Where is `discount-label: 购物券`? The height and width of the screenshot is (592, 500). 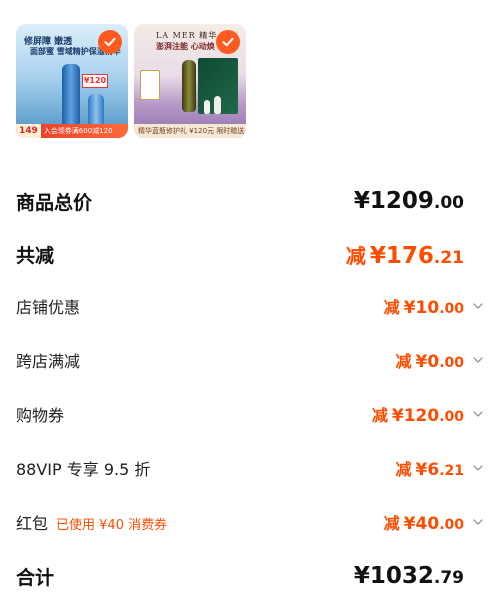
discount-label: 购物券 is located at coordinates (40, 415).